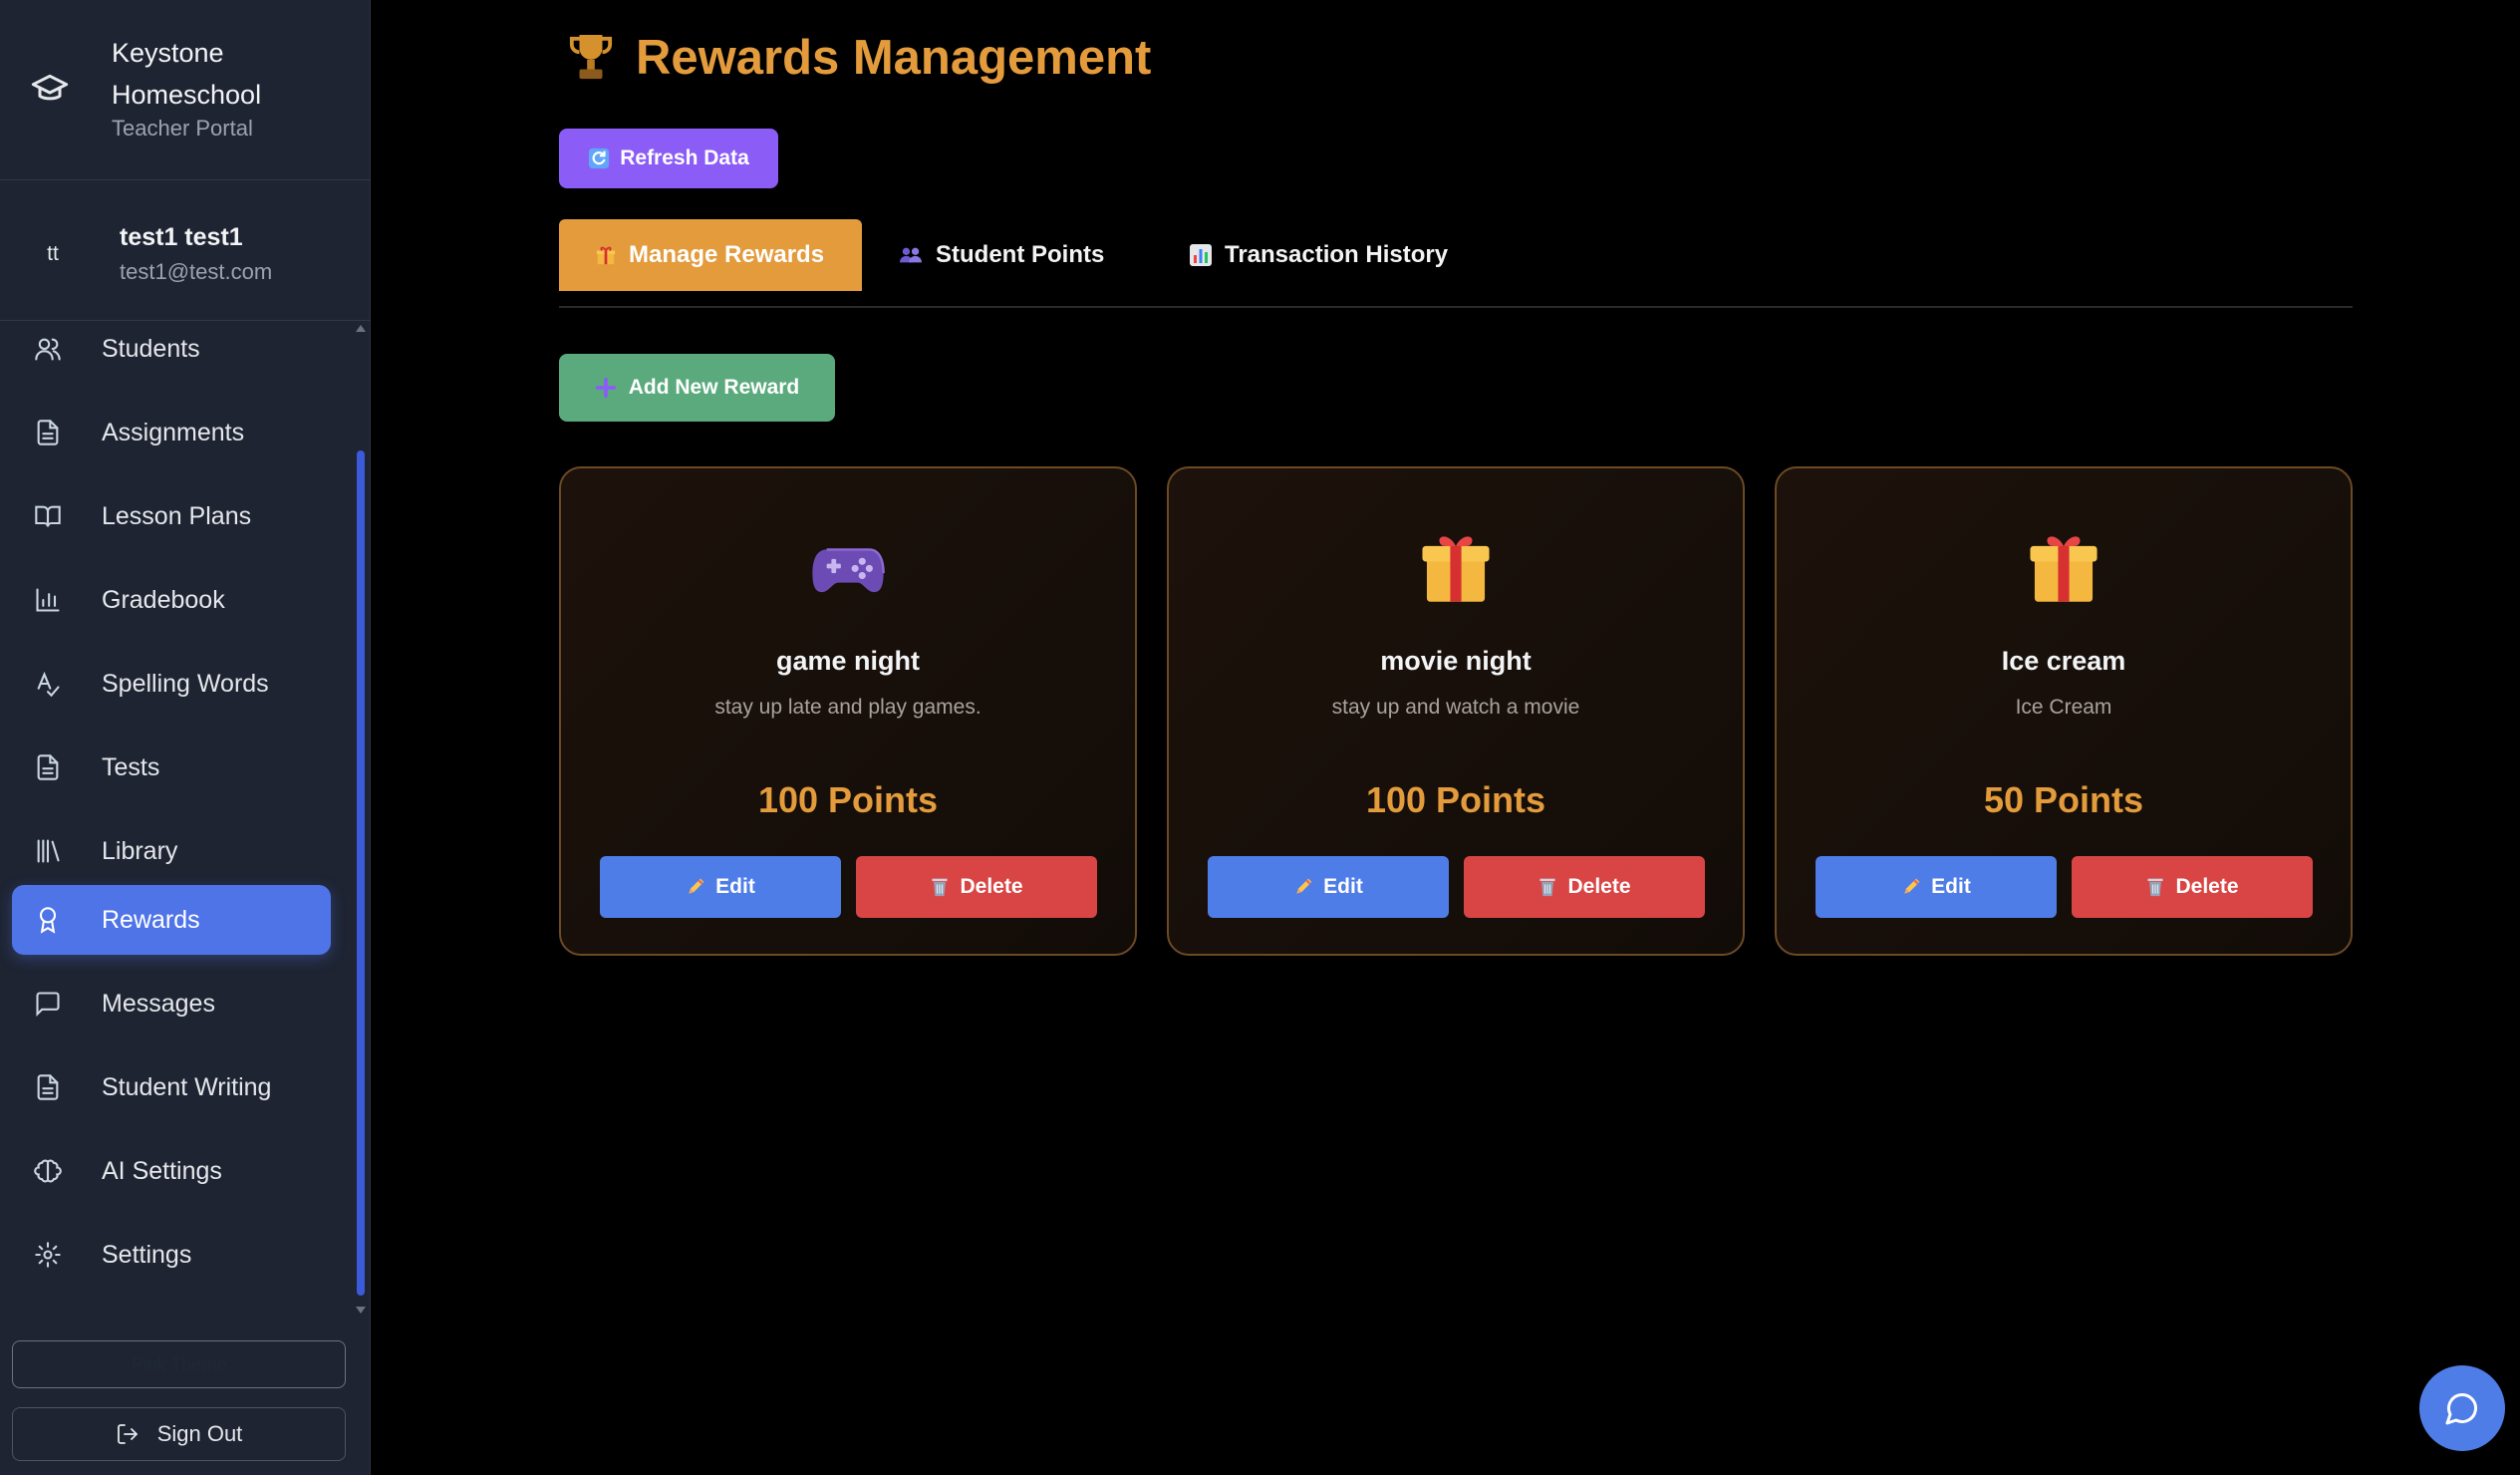  Describe the element at coordinates (140, 850) in the screenshot. I see `sidebar-item-label: Library` at that location.